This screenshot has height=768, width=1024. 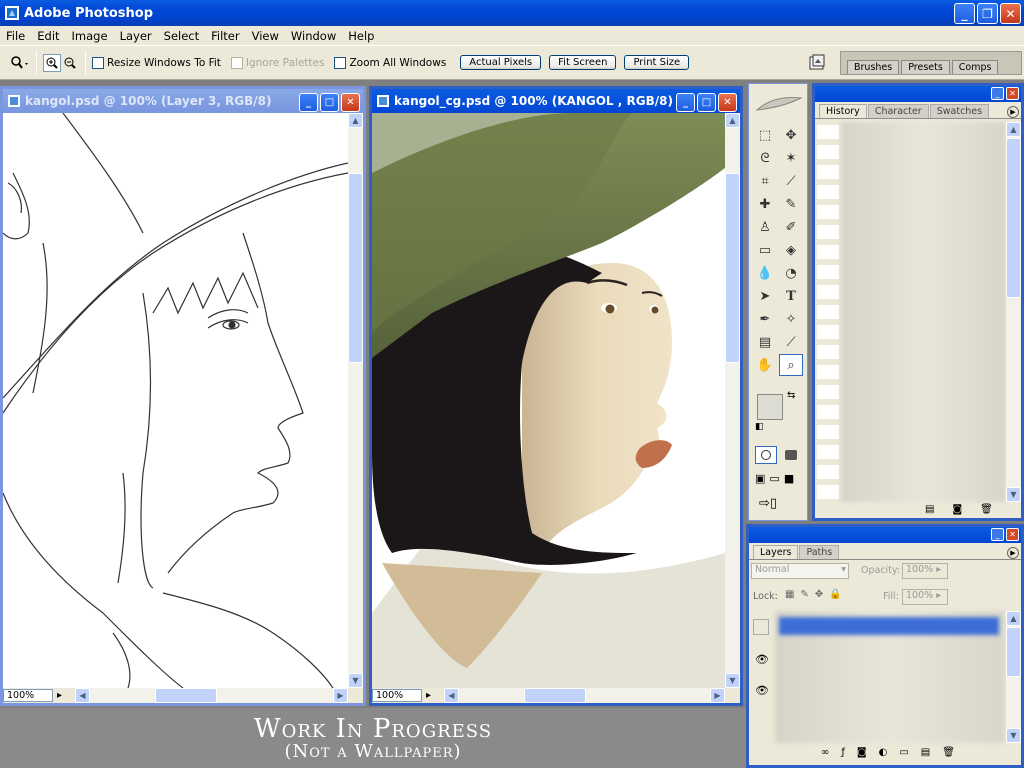 I want to click on hand-tool-icon: ✋, so click(x=765, y=365).